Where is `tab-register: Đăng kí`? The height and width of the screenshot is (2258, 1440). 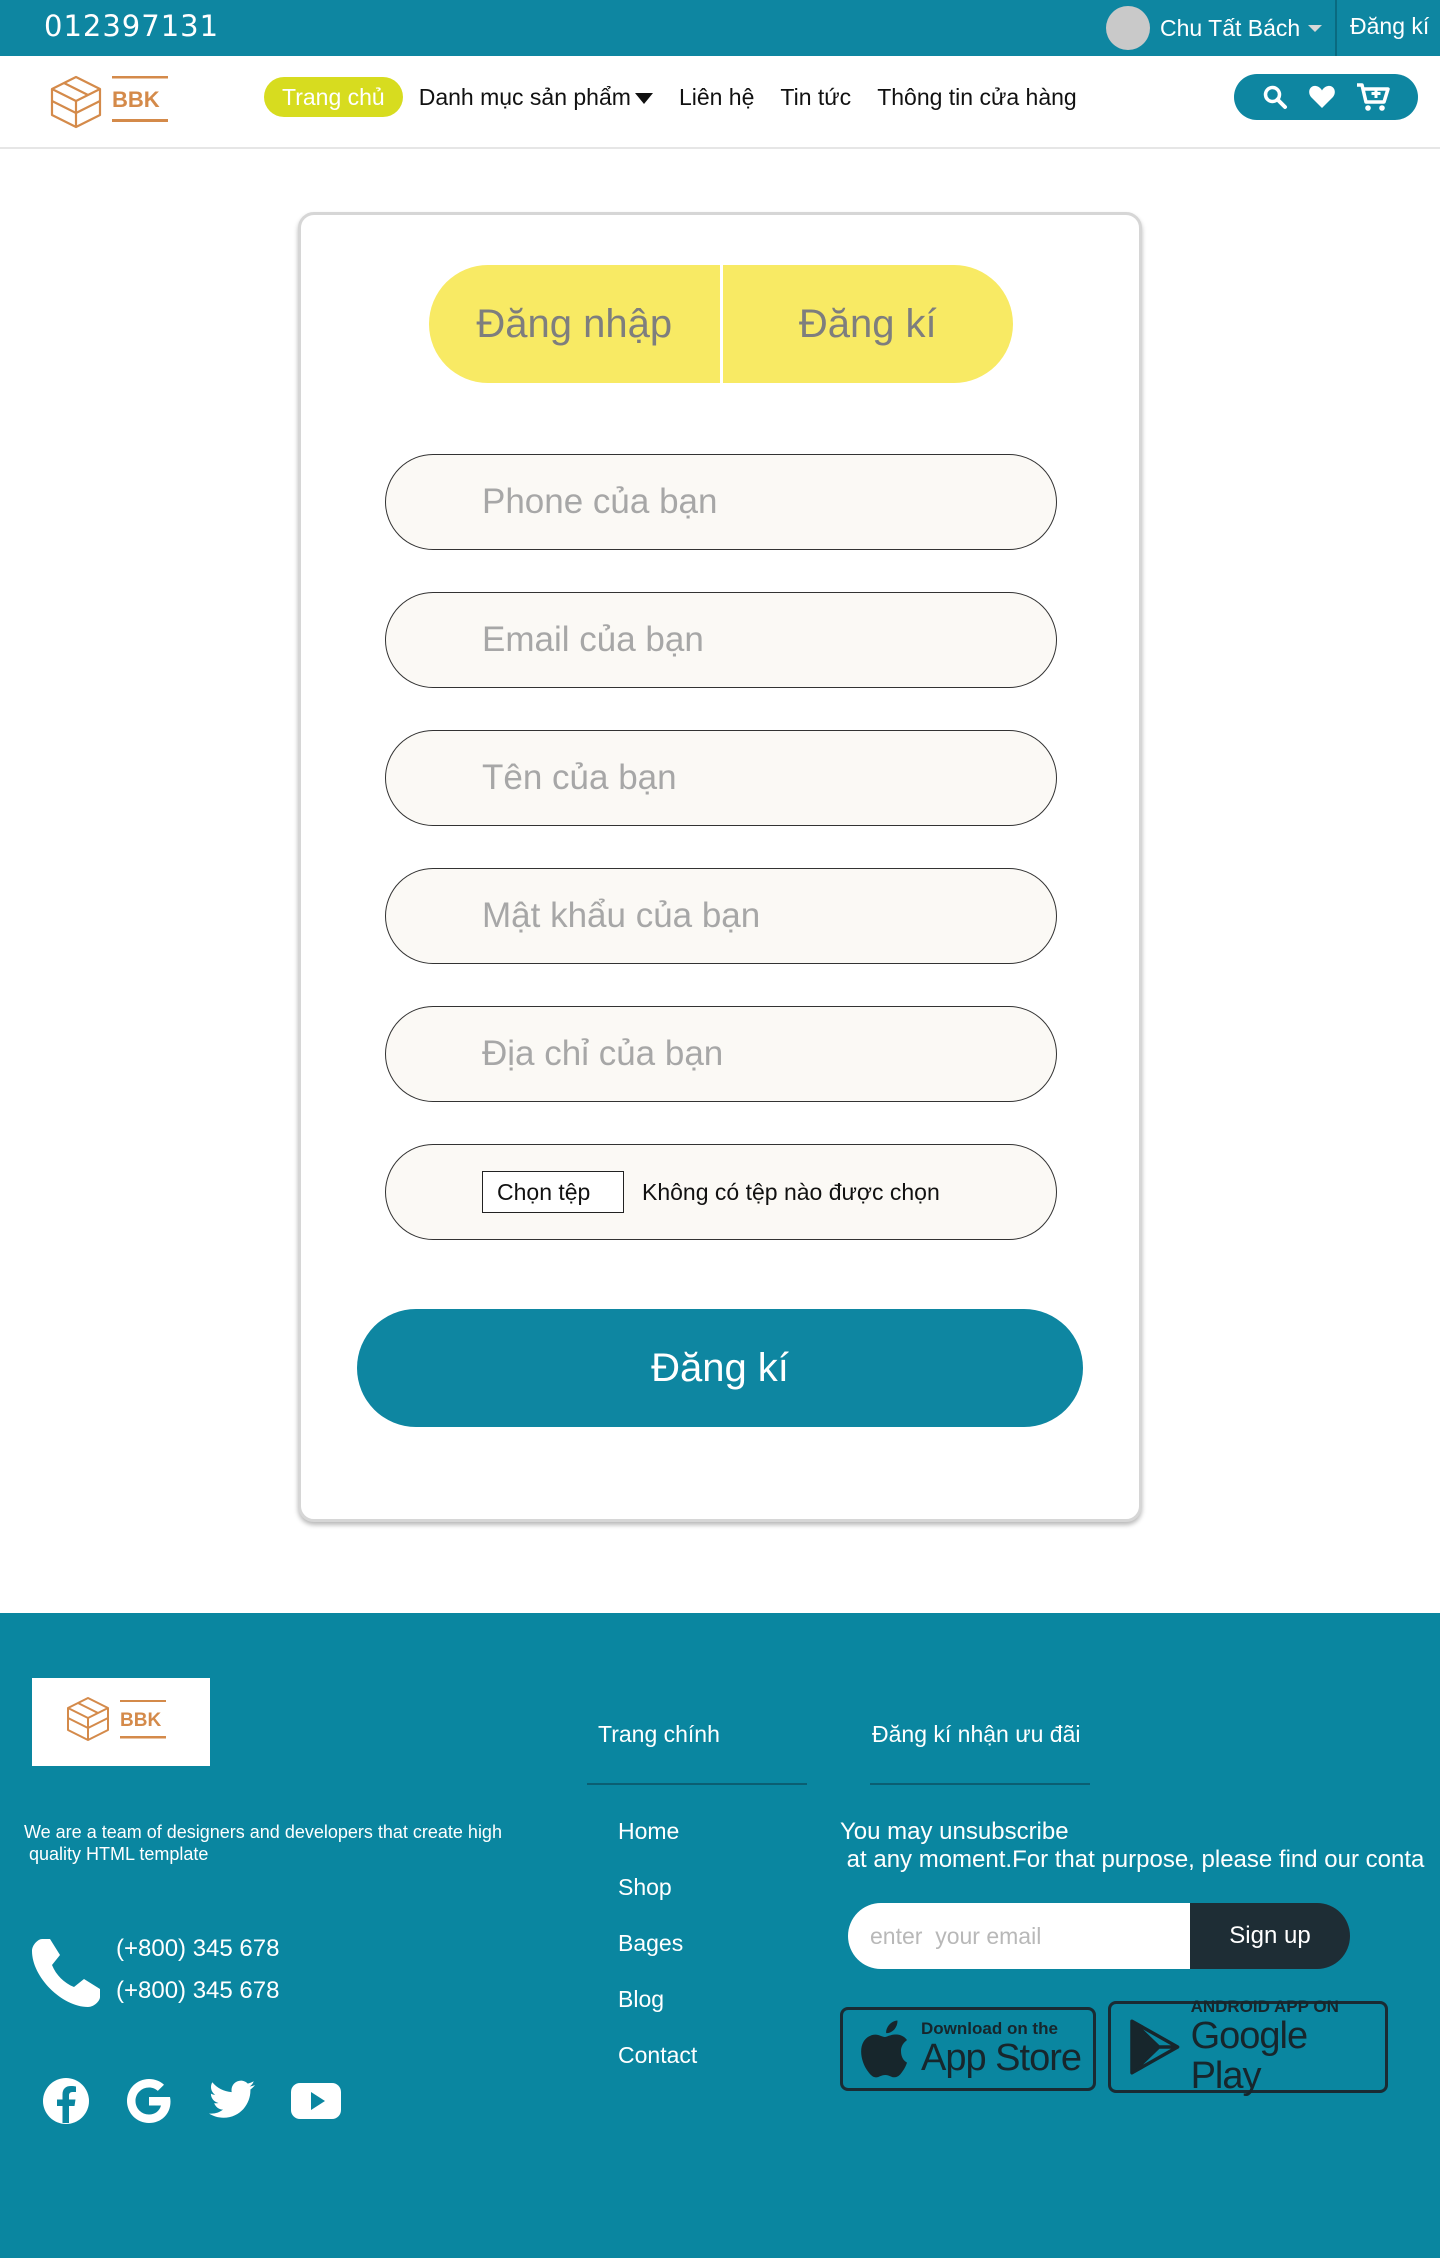
tab-register: Đăng kí is located at coordinates (868, 324).